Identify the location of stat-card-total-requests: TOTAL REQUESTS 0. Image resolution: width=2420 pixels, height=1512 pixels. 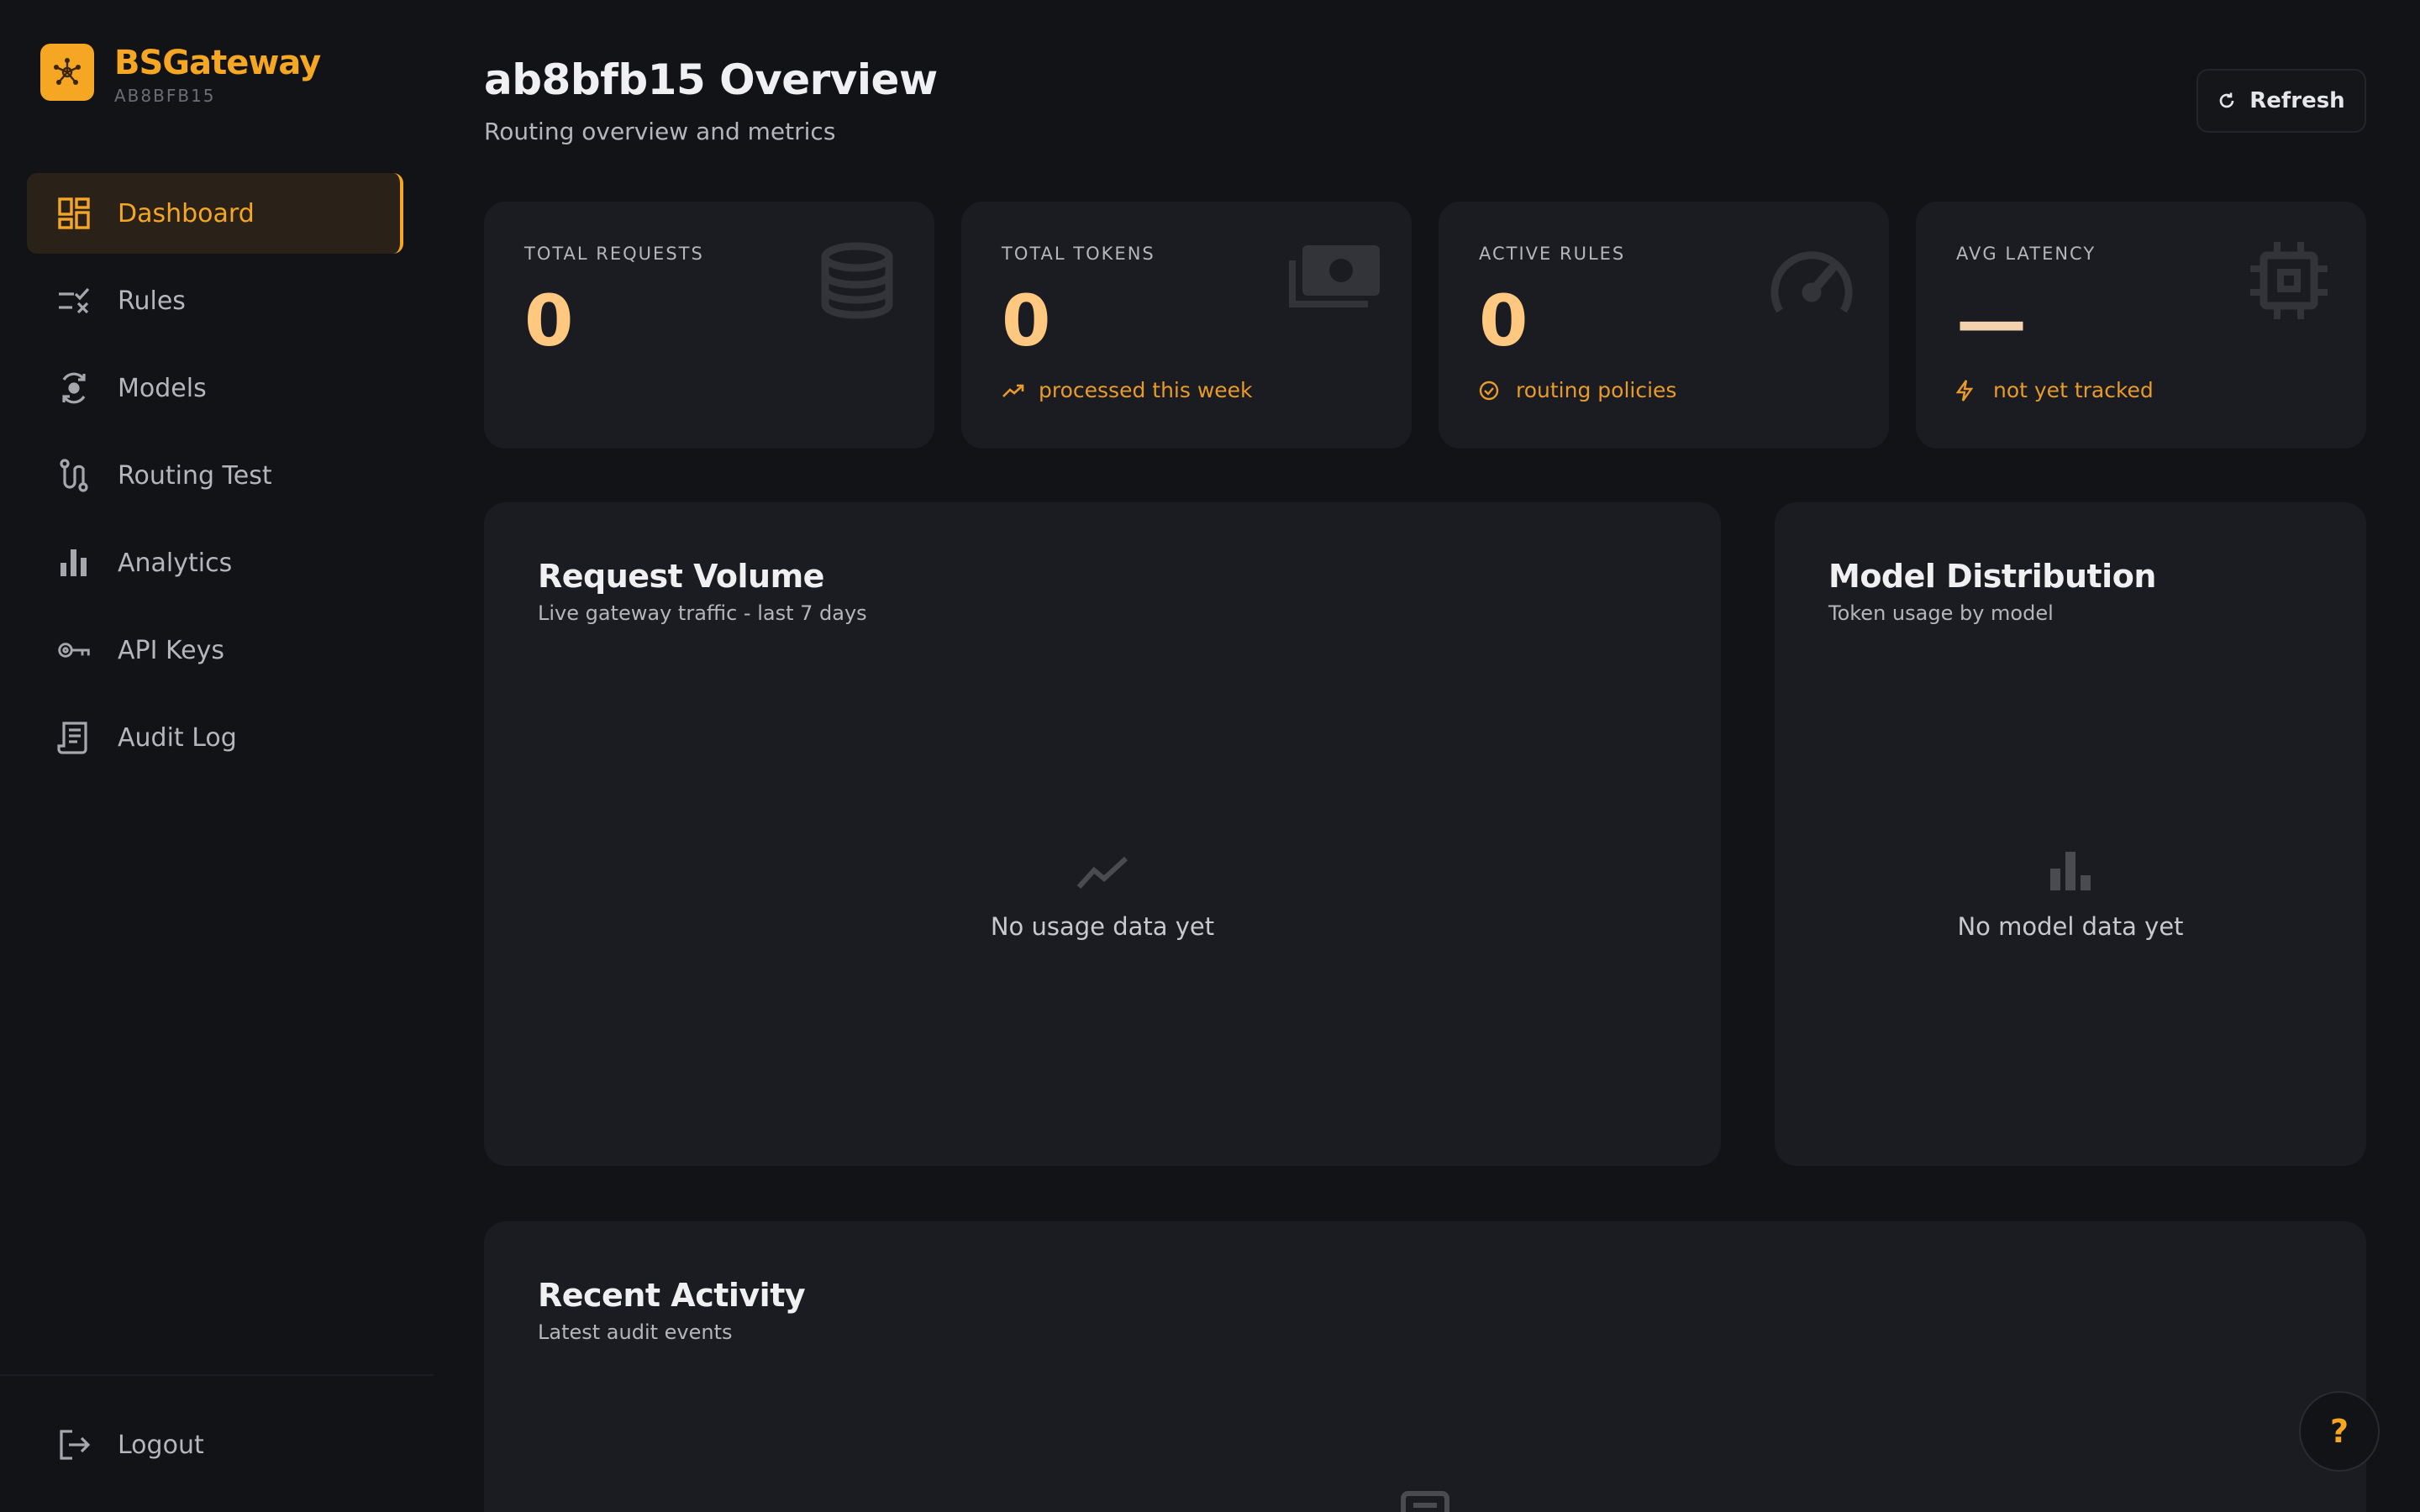
(709, 325).